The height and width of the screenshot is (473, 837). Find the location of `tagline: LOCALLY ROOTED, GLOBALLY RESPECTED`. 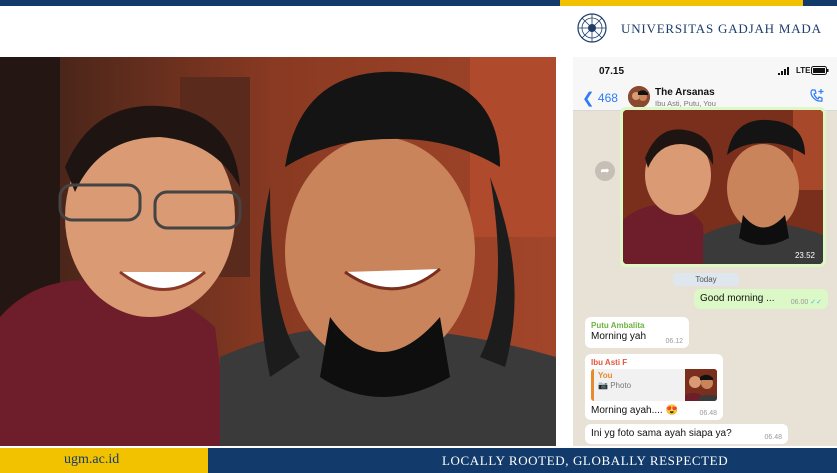

tagline: LOCALLY ROOTED, GLOBALLY RESPECTED is located at coordinates (585, 460).